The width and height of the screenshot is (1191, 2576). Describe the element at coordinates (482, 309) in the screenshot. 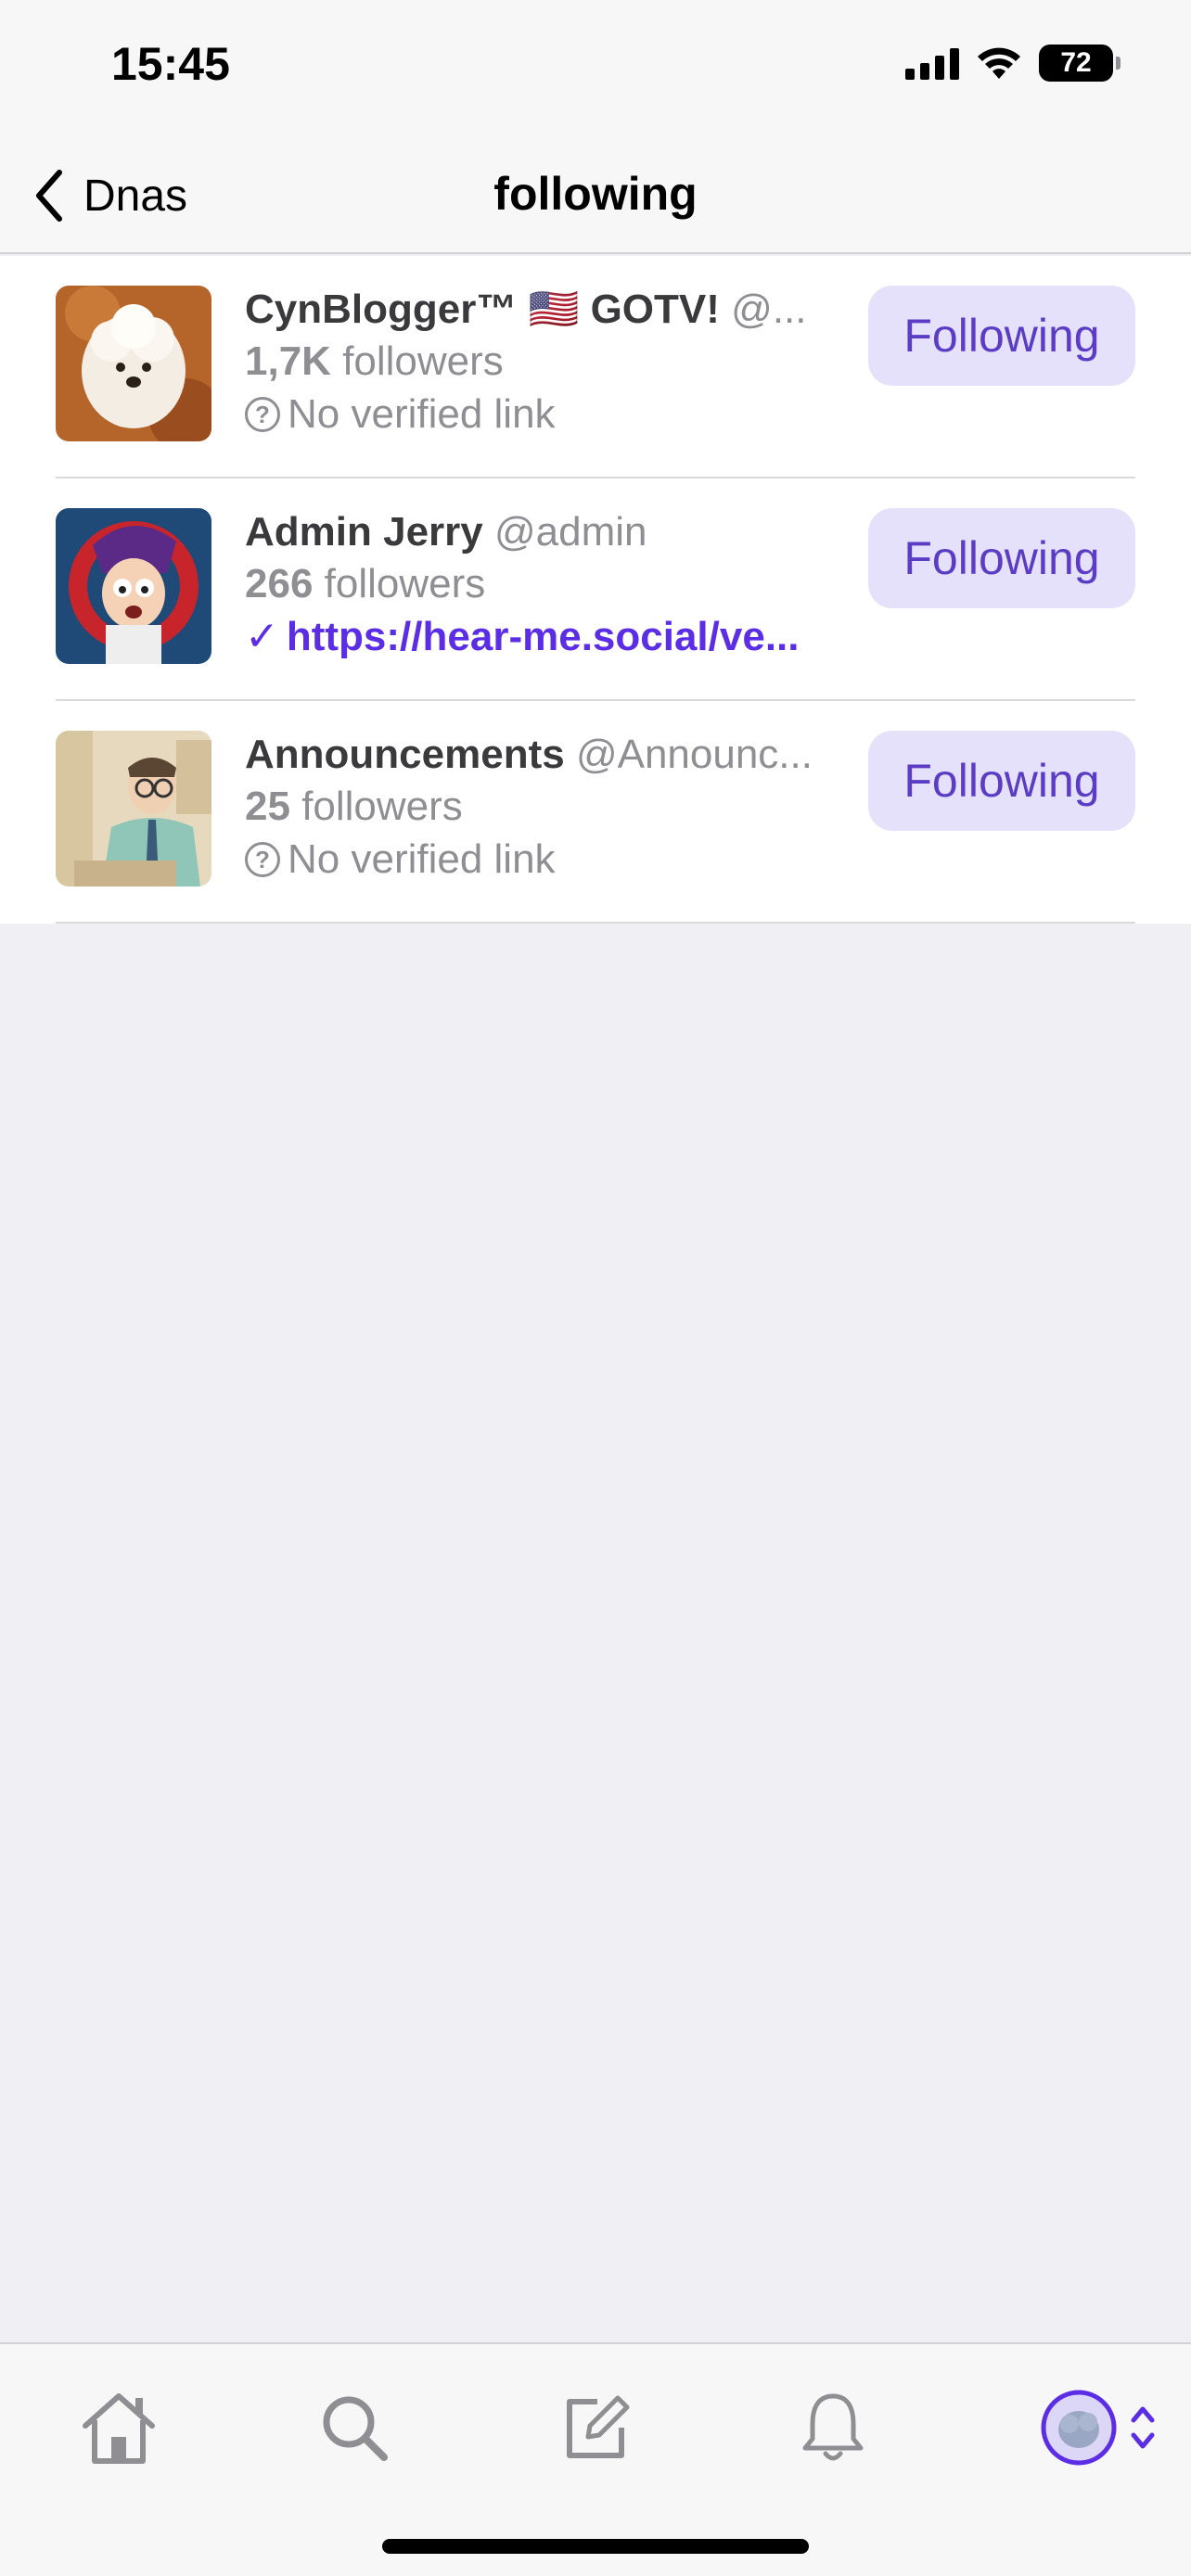

I see `display-name: CynBlogger™ 🇺🇸 GOTV!` at that location.